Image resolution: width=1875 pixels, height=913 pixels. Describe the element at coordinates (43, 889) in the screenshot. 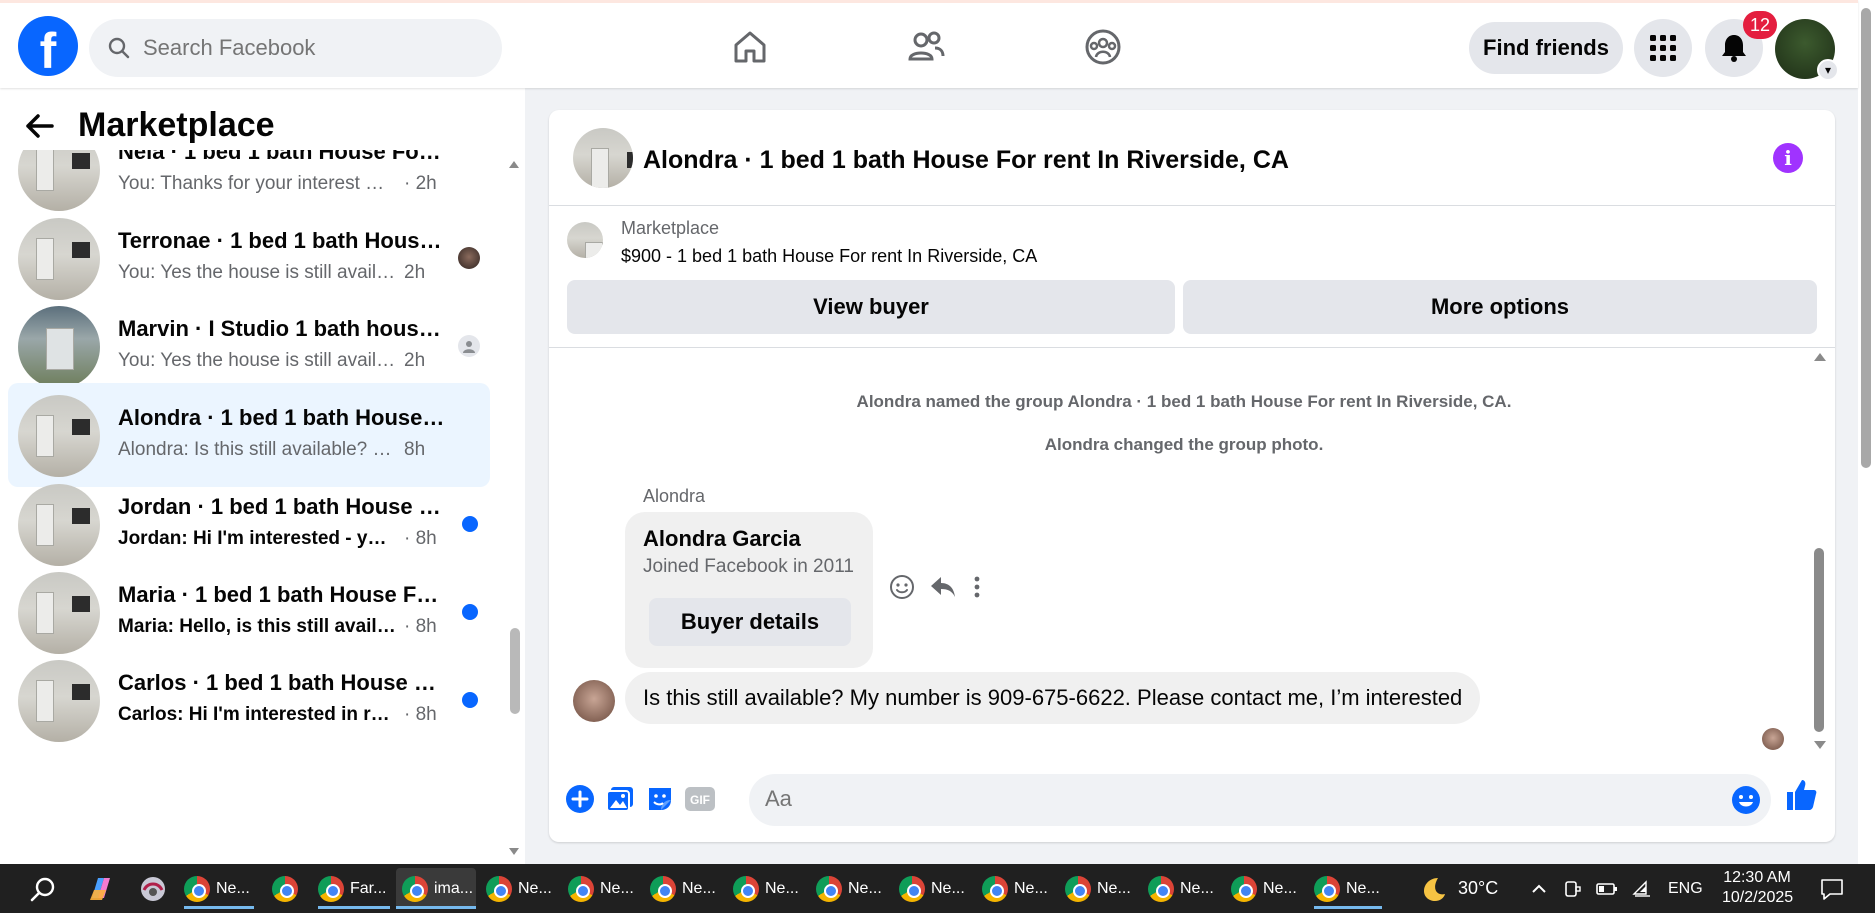

I see `windows-search-icon` at that location.